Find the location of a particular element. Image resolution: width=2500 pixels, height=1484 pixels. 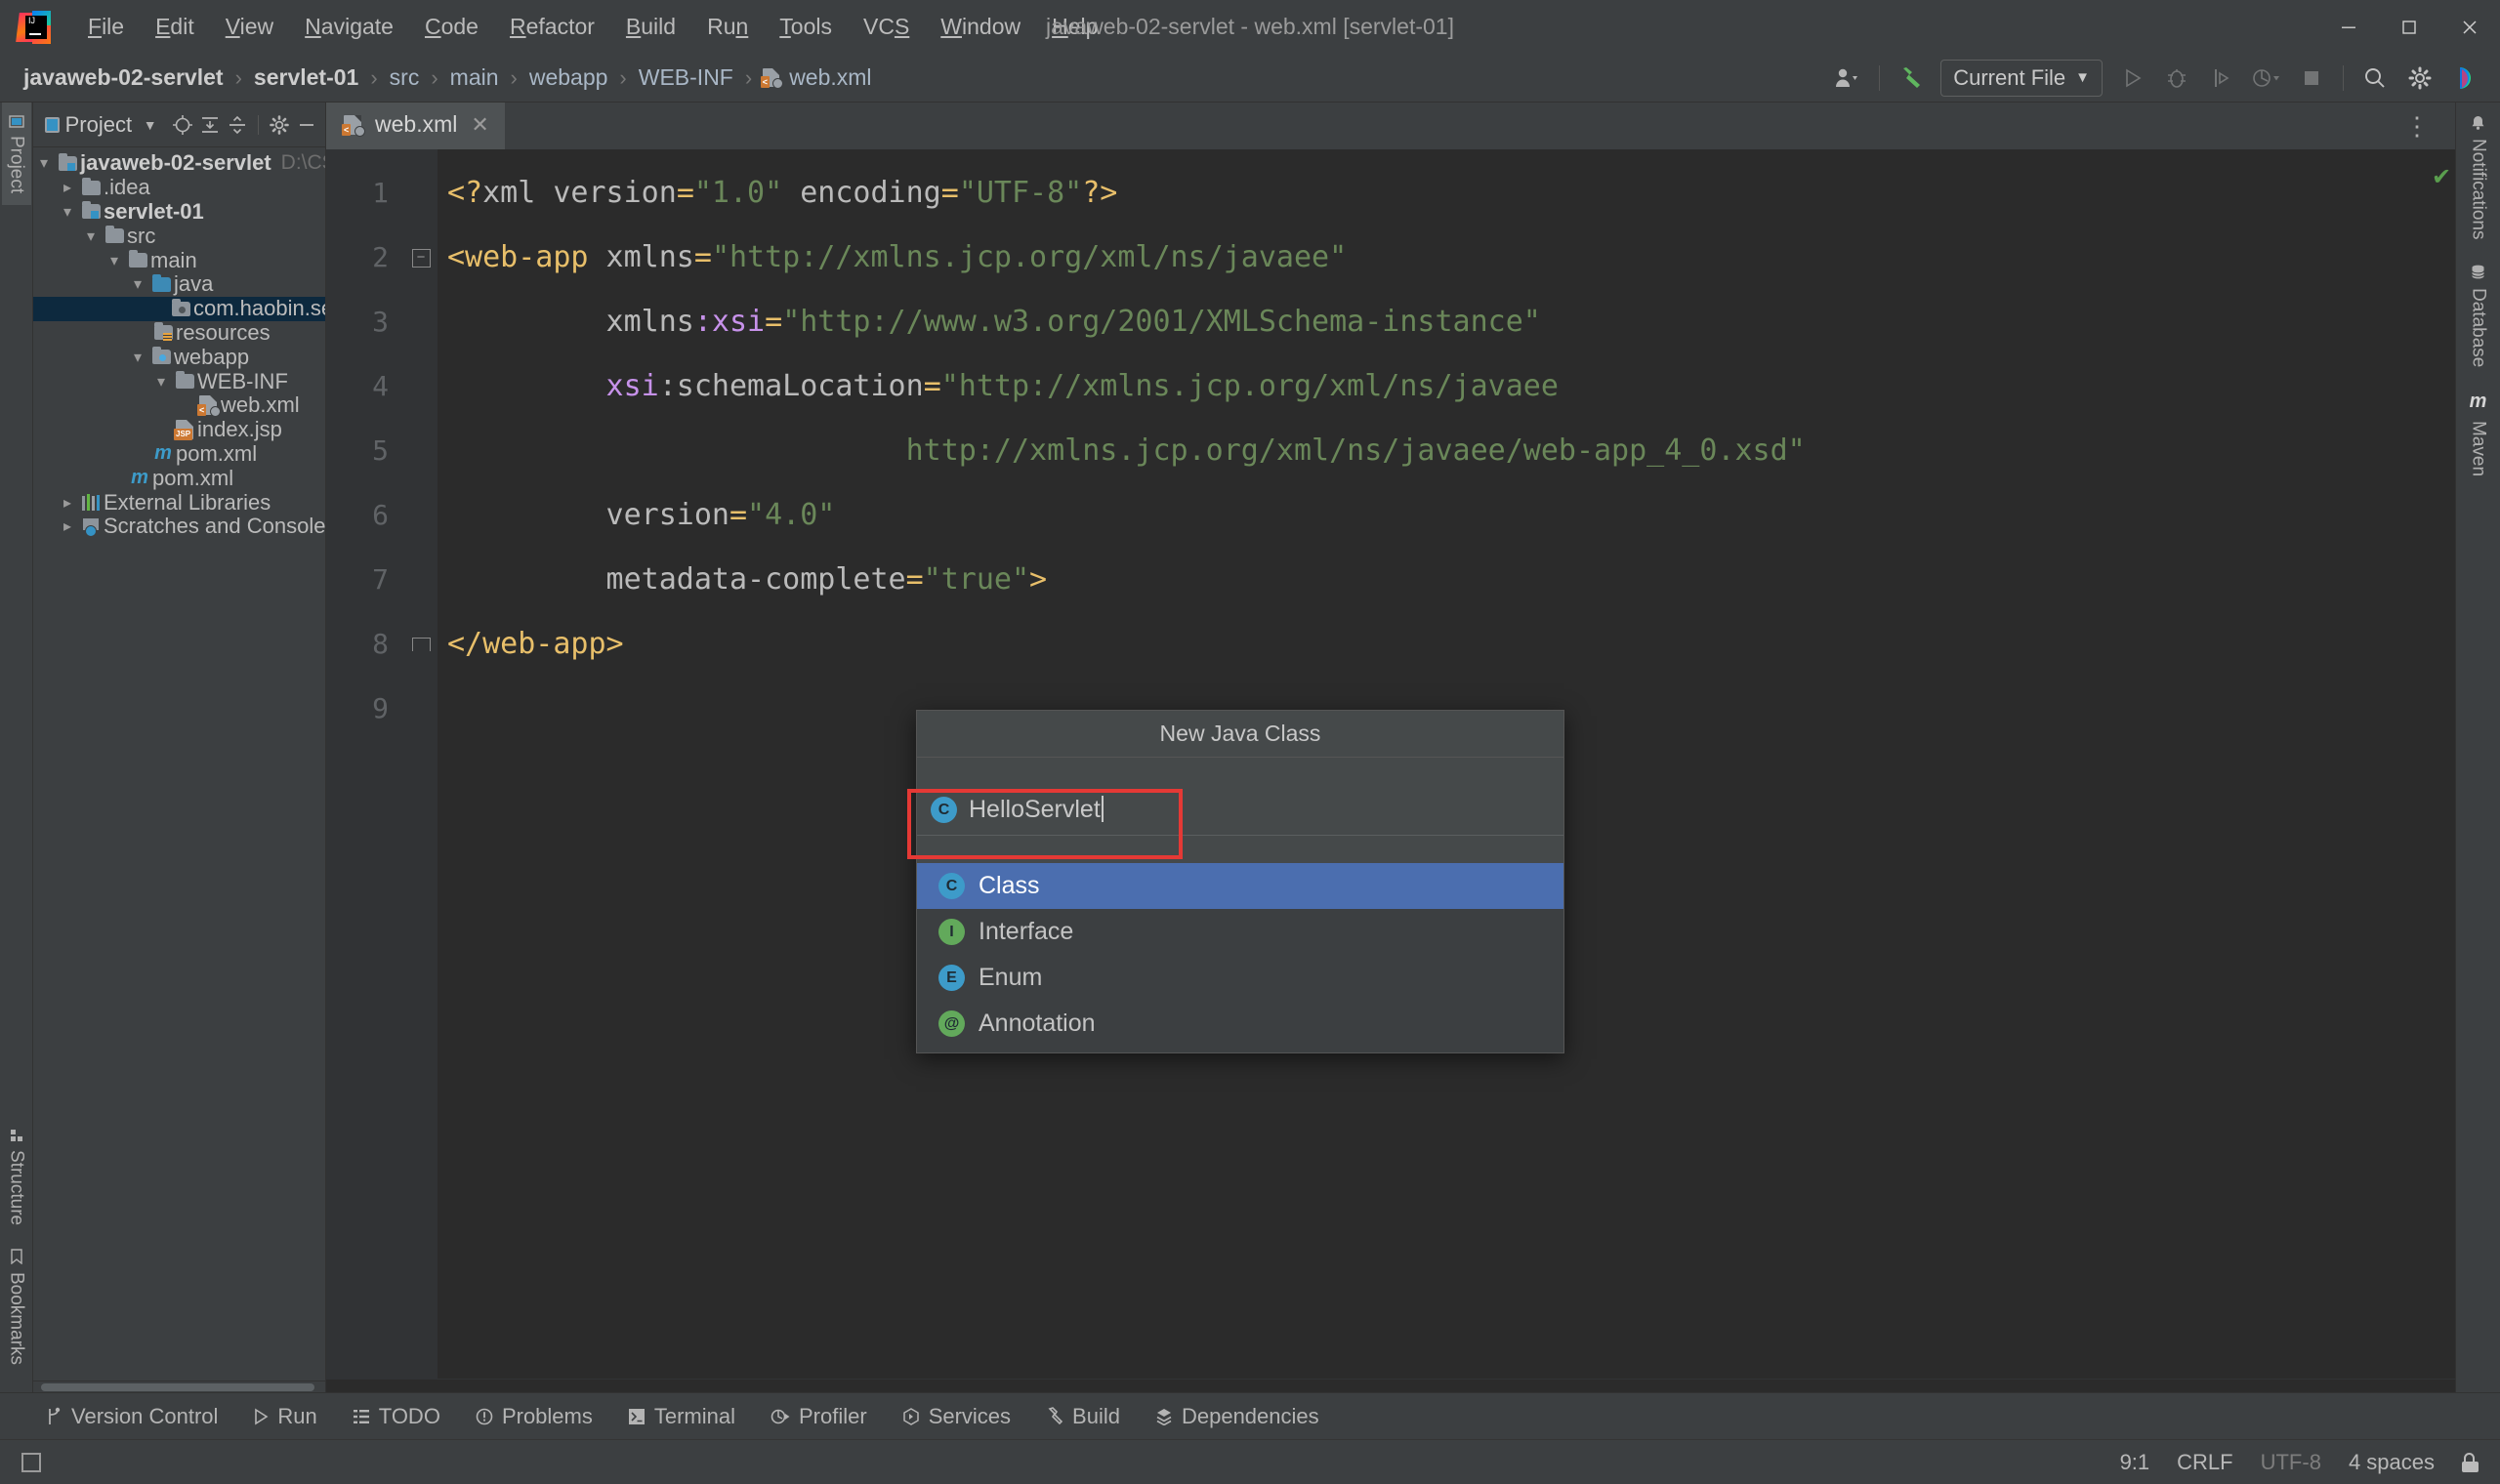

file-encoding: UTF-8 is located at coordinates (2291, 1463).